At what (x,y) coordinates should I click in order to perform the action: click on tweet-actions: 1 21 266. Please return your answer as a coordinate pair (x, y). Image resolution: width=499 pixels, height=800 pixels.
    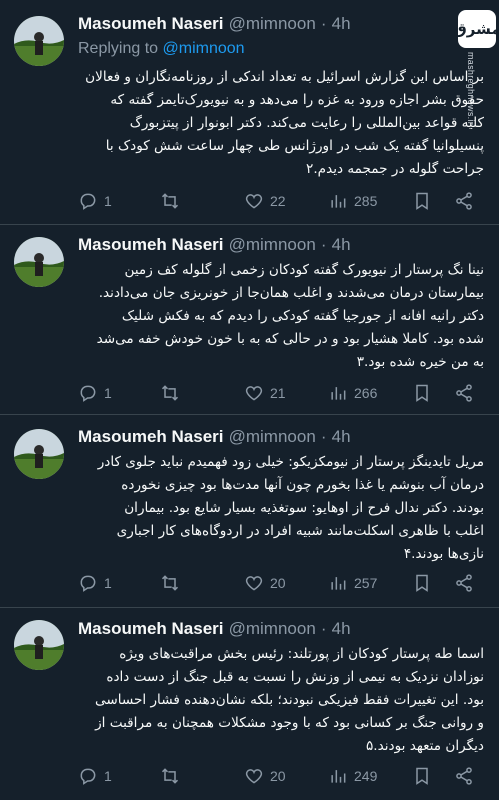
    Looking at the image, I should click on (280, 393).